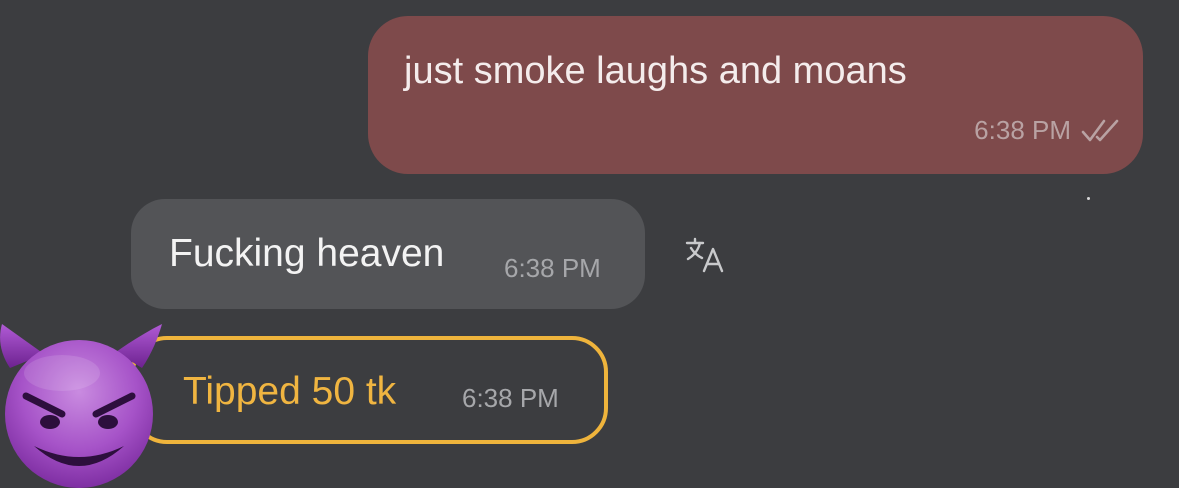 The width and height of the screenshot is (1179, 488). Describe the element at coordinates (1088, 198) in the screenshot. I see `decorative-dot` at that location.